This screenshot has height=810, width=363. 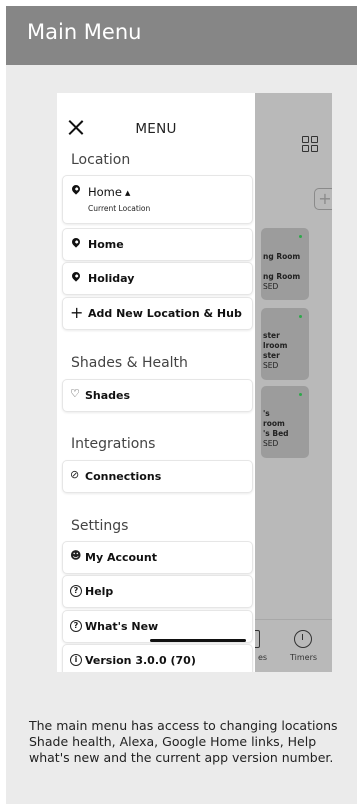 I want to click on card-header: Main Menu, so click(x=181, y=35).